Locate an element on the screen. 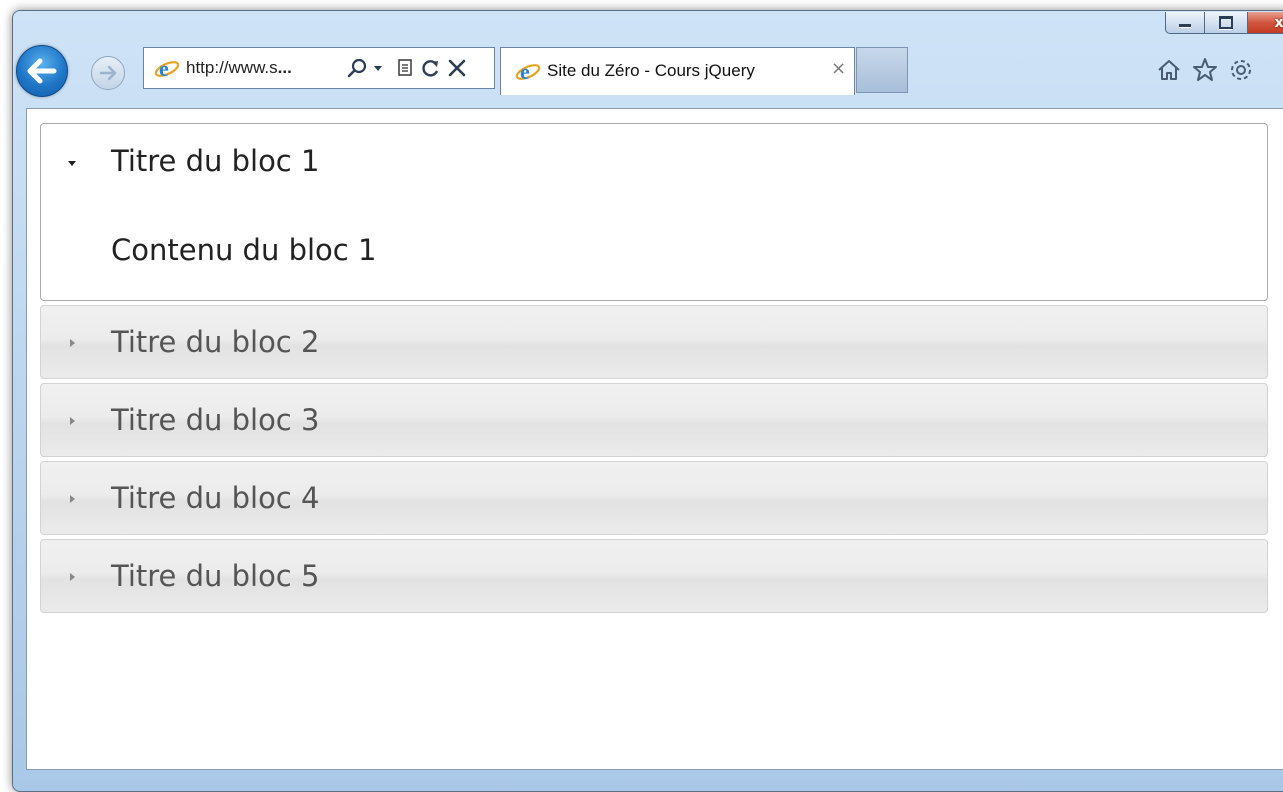 This screenshot has height=792, width=1283. forward-arrow-icon is located at coordinates (108, 73).